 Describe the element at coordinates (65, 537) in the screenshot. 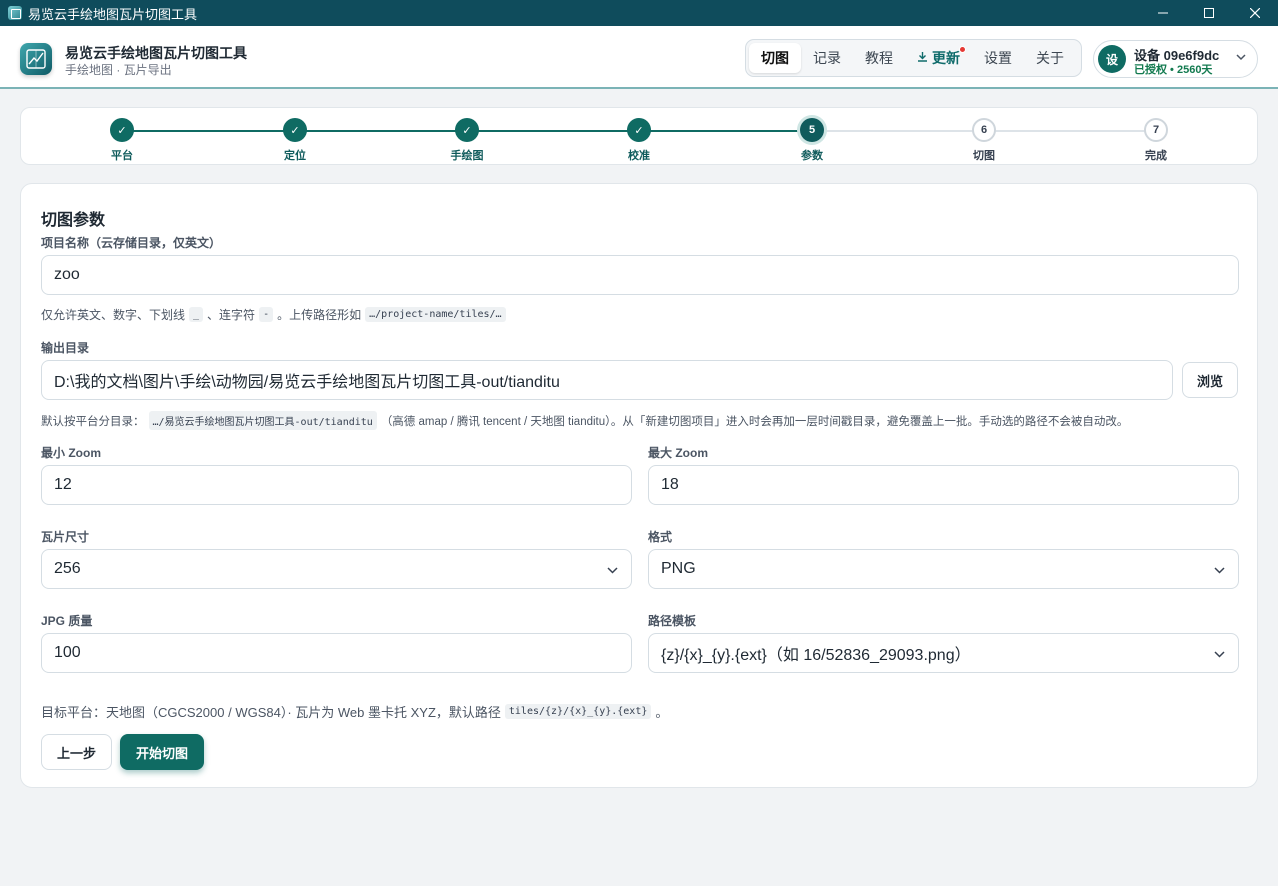

I see `tile-size-label: 瓦片尺寸` at that location.